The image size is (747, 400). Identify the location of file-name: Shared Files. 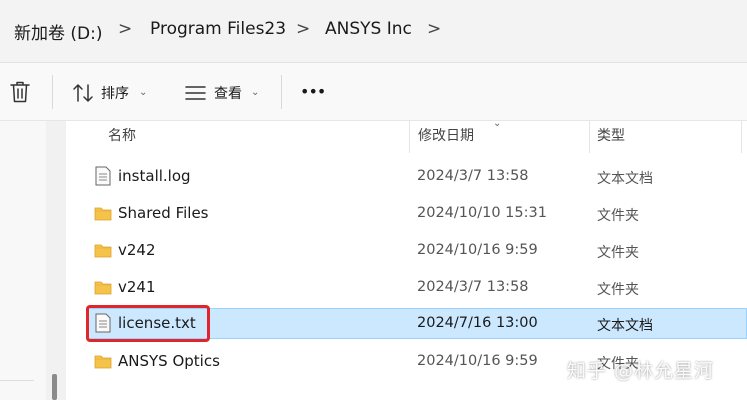
(163, 213).